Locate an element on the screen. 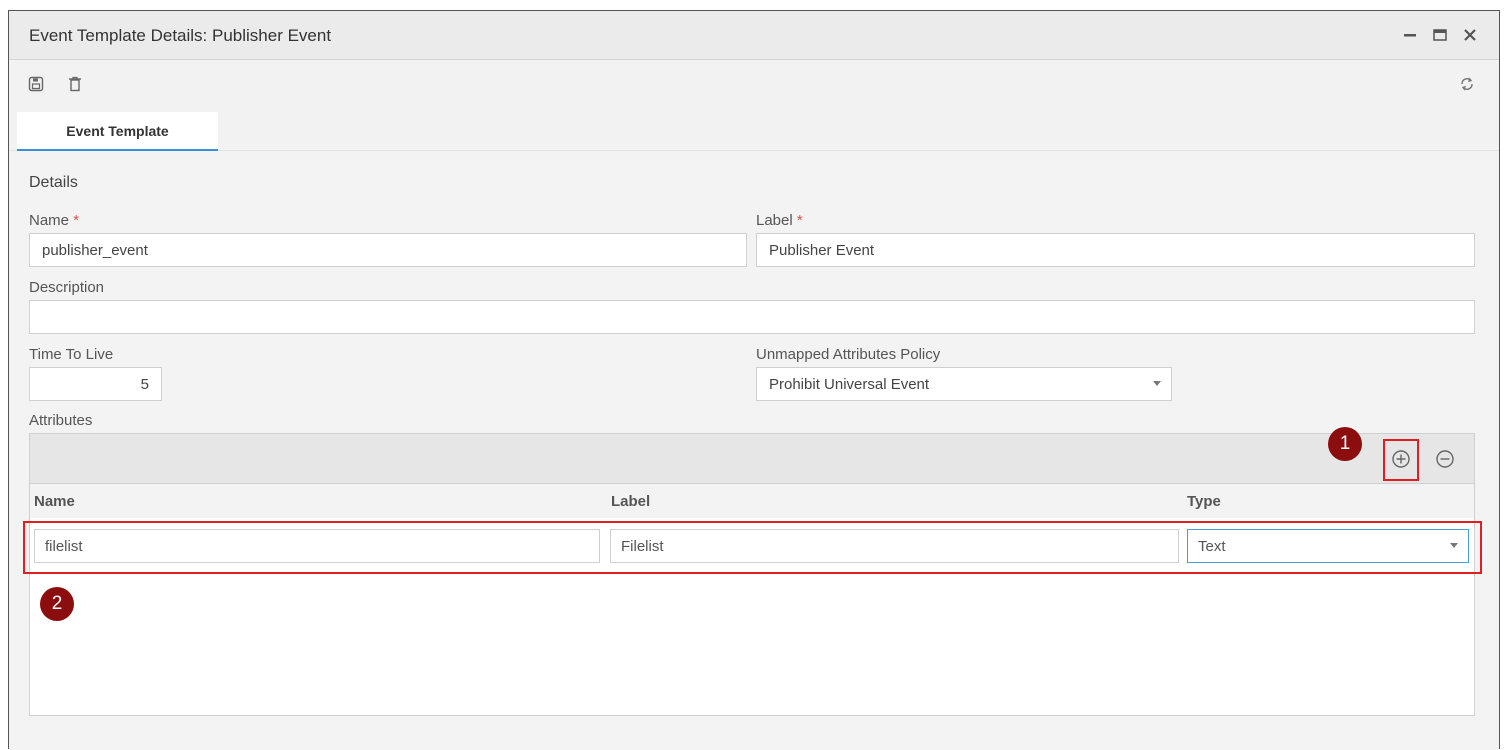 This screenshot has height=750, width=1508. close-icon is located at coordinates (1470, 35).